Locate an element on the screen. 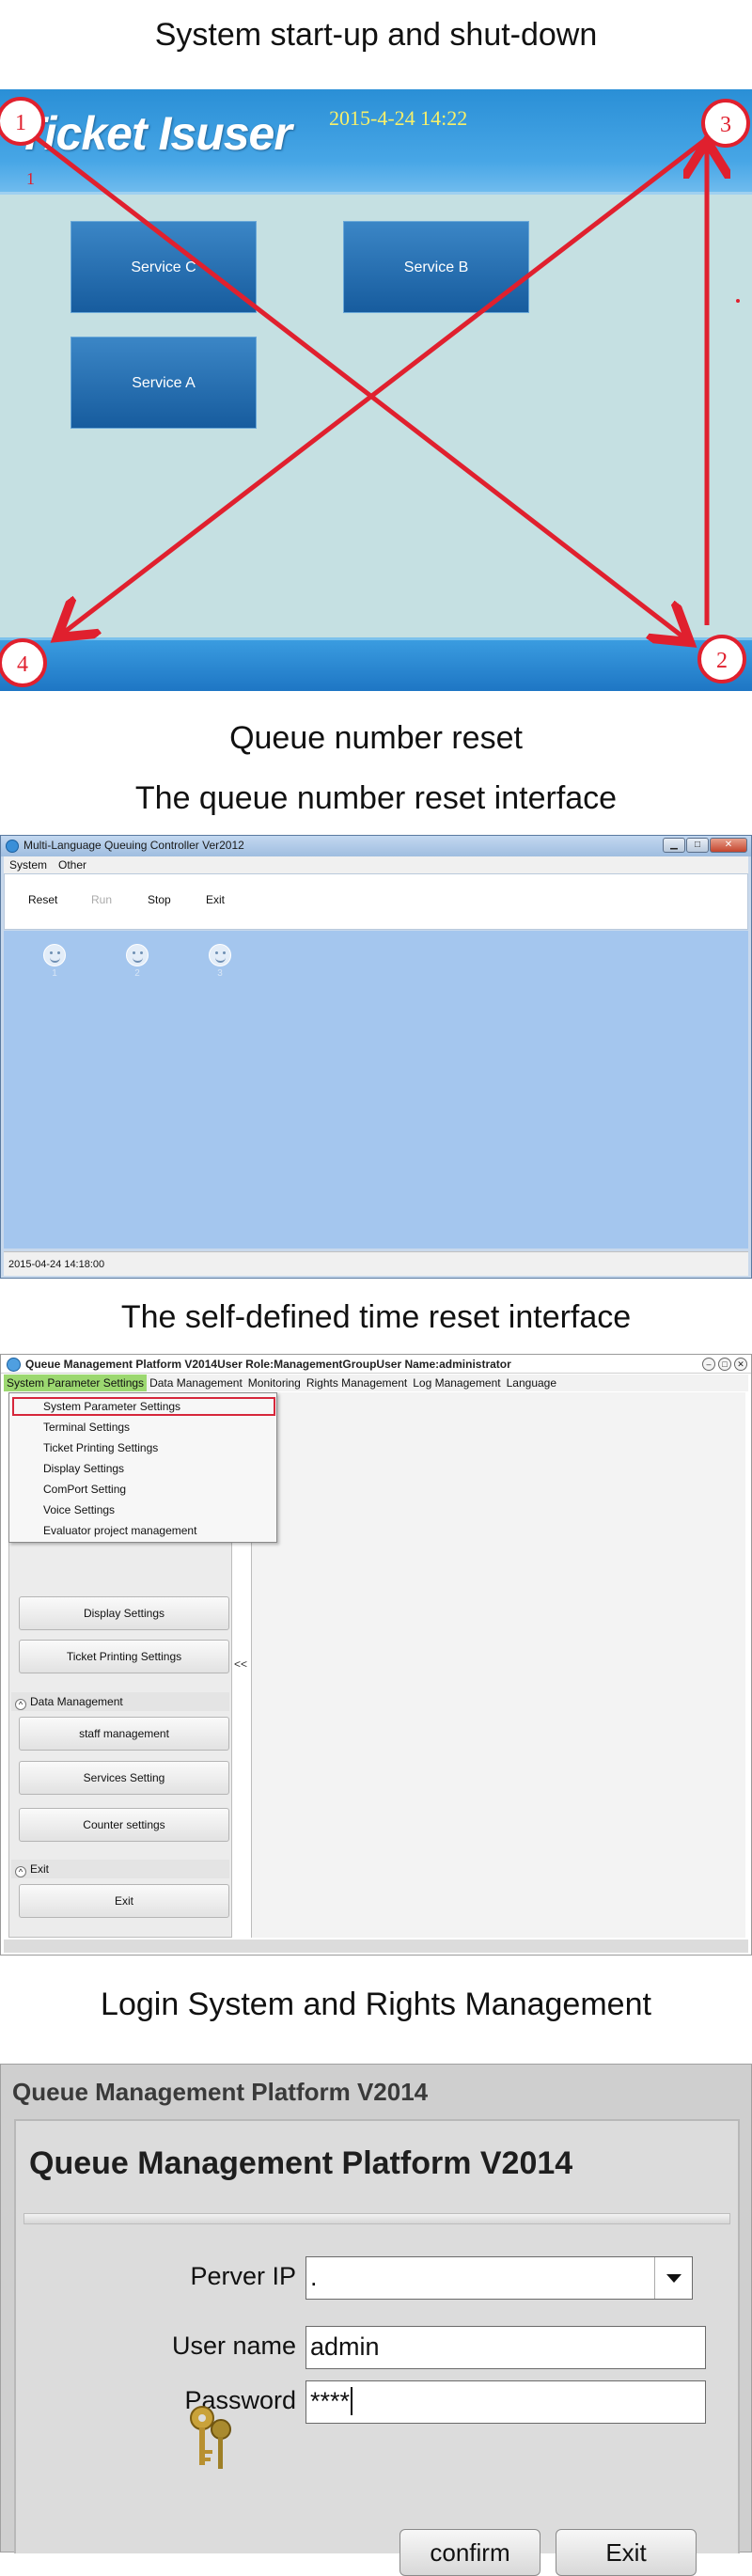  menu-log-management: Log Management is located at coordinates (456, 1383).